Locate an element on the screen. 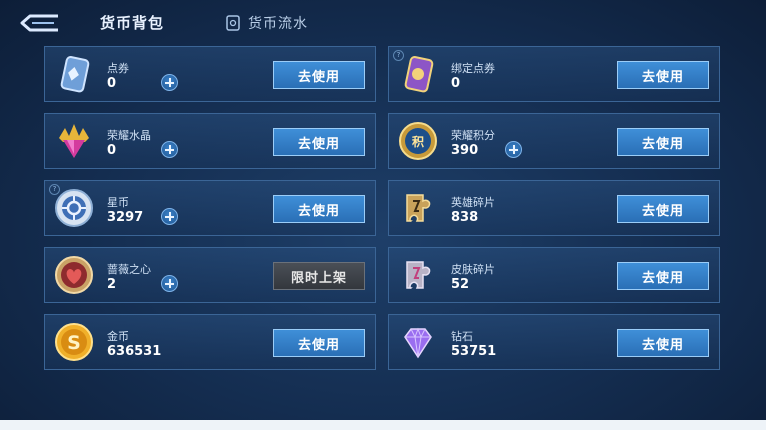  tab-currency-bag: 货币背包 is located at coordinates (132, 22).